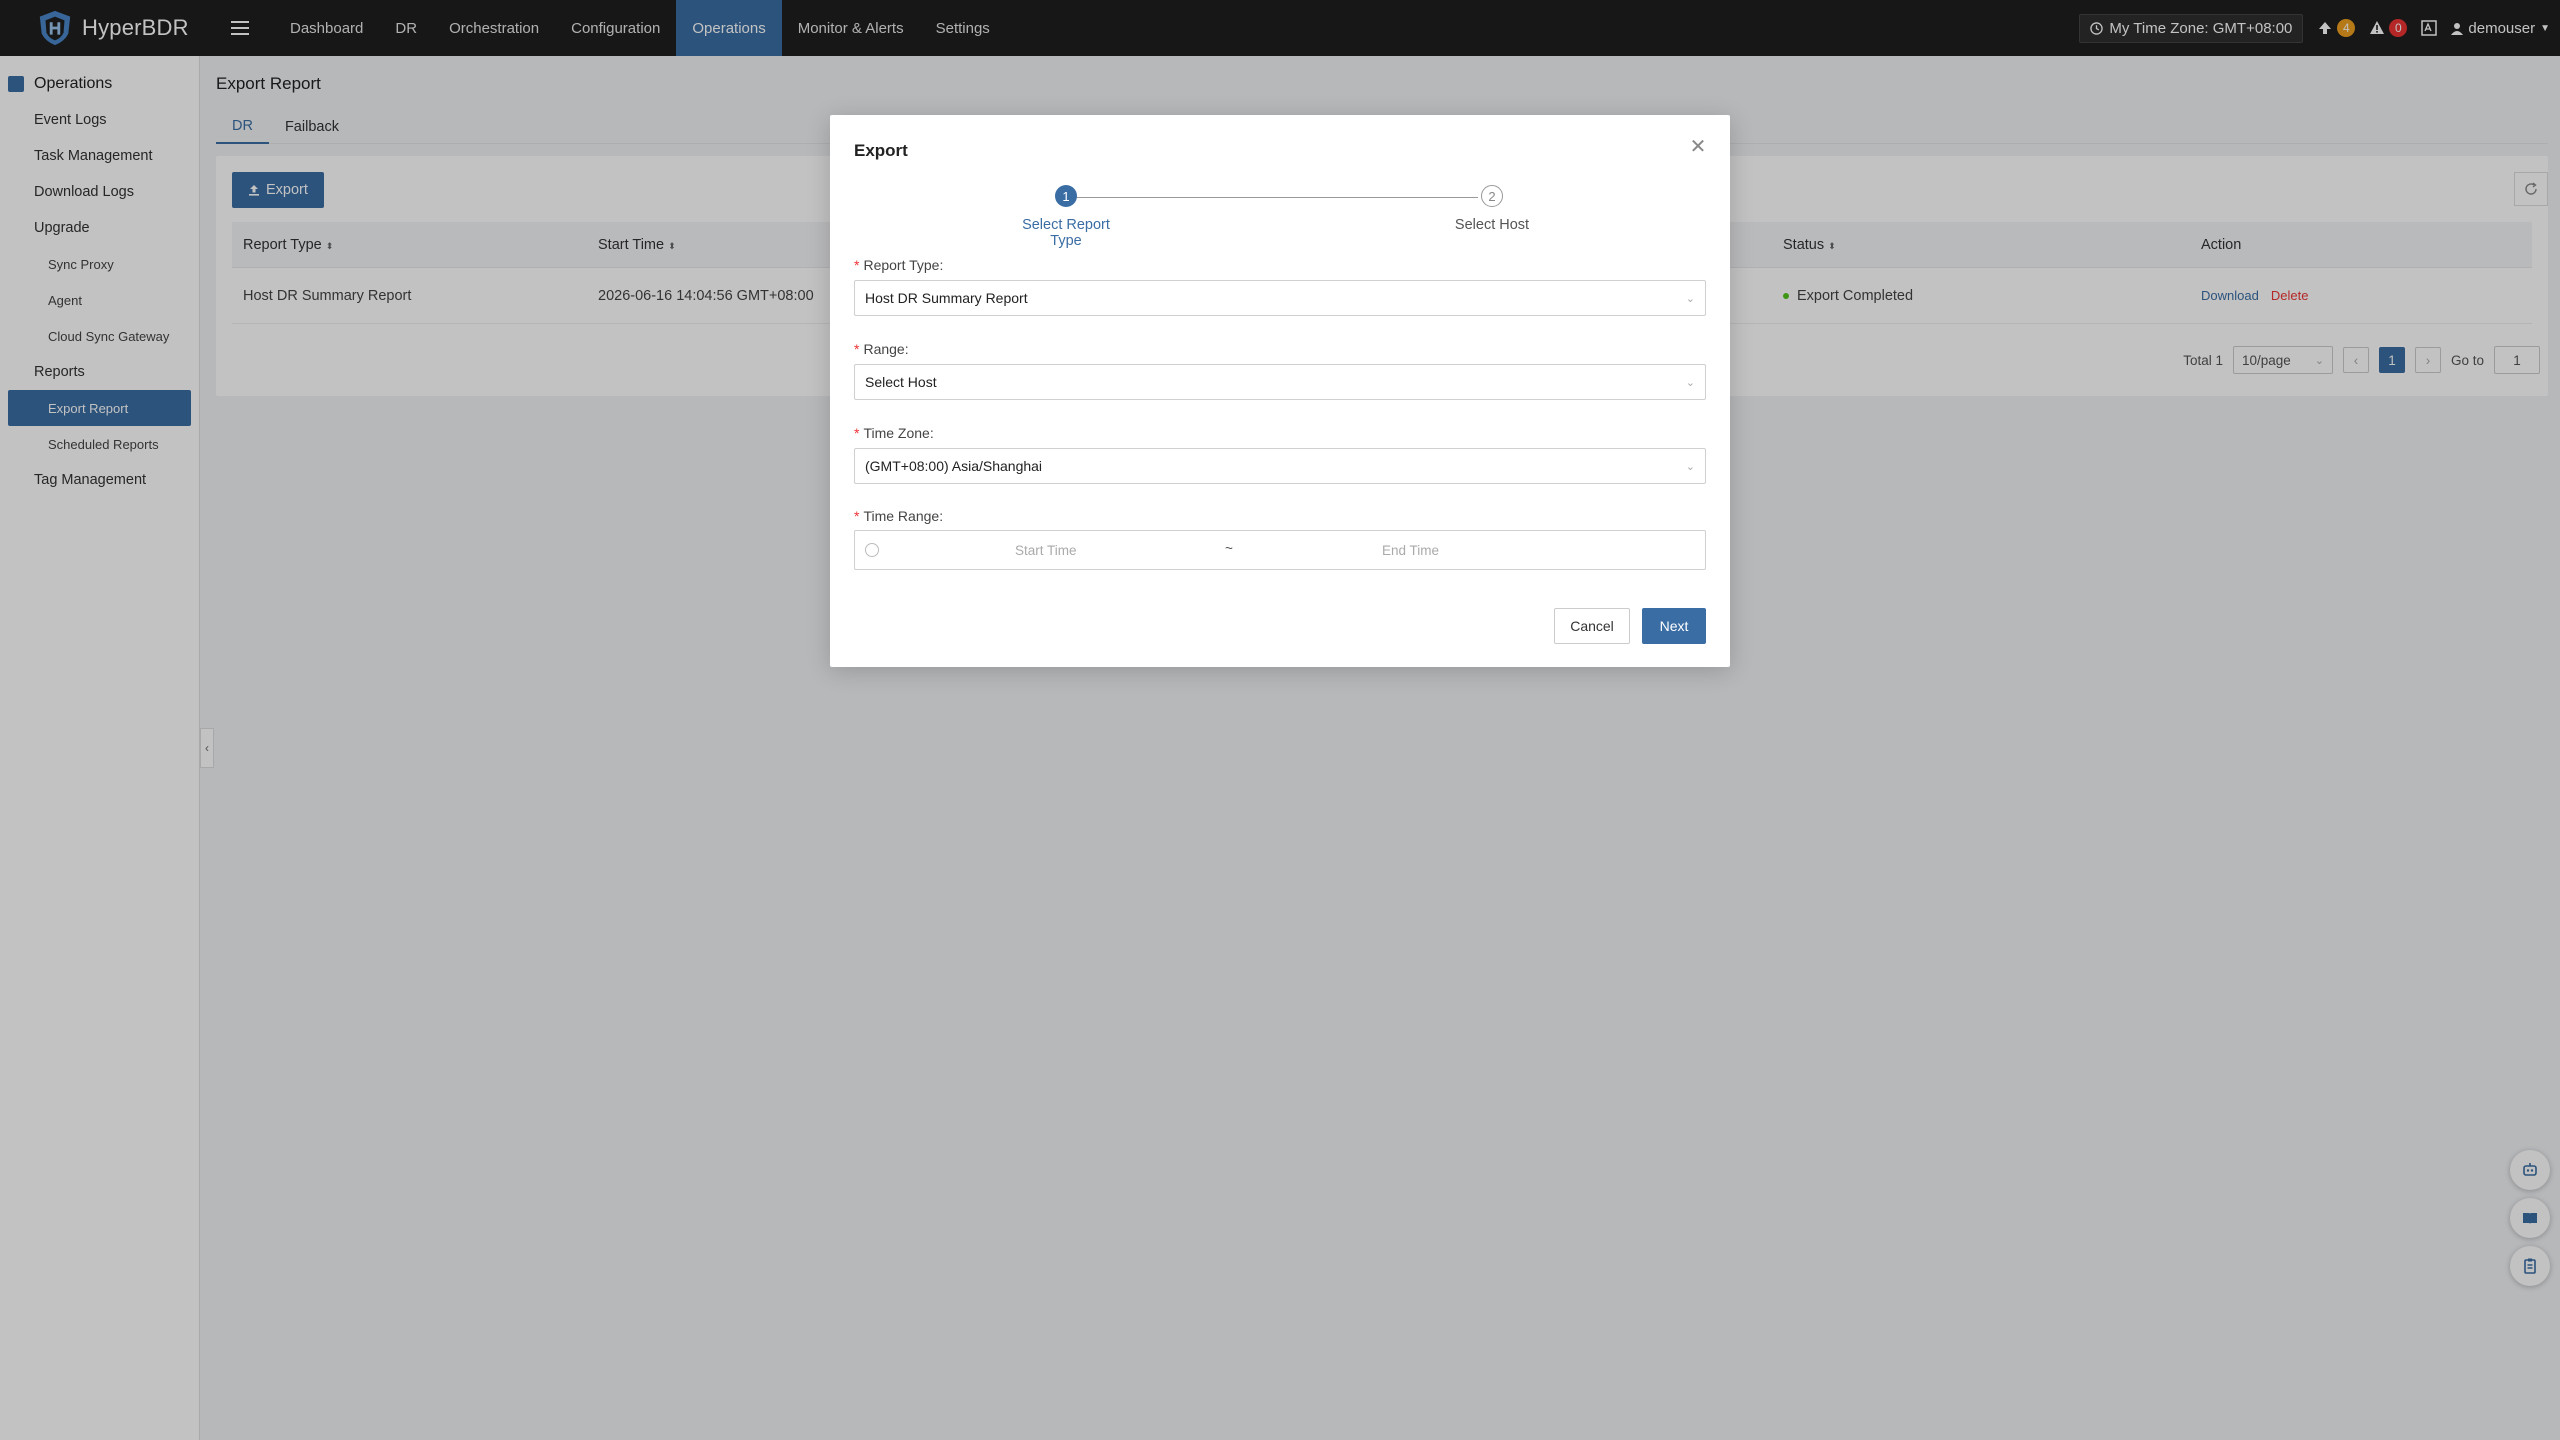 The height and width of the screenshot is (1440, 2560). What do you see at coordinates (1280, 217) in the screenshot?
I see `export-steps: 1 2 Select Report Type Select Host` at bounding box center [1280, 217].